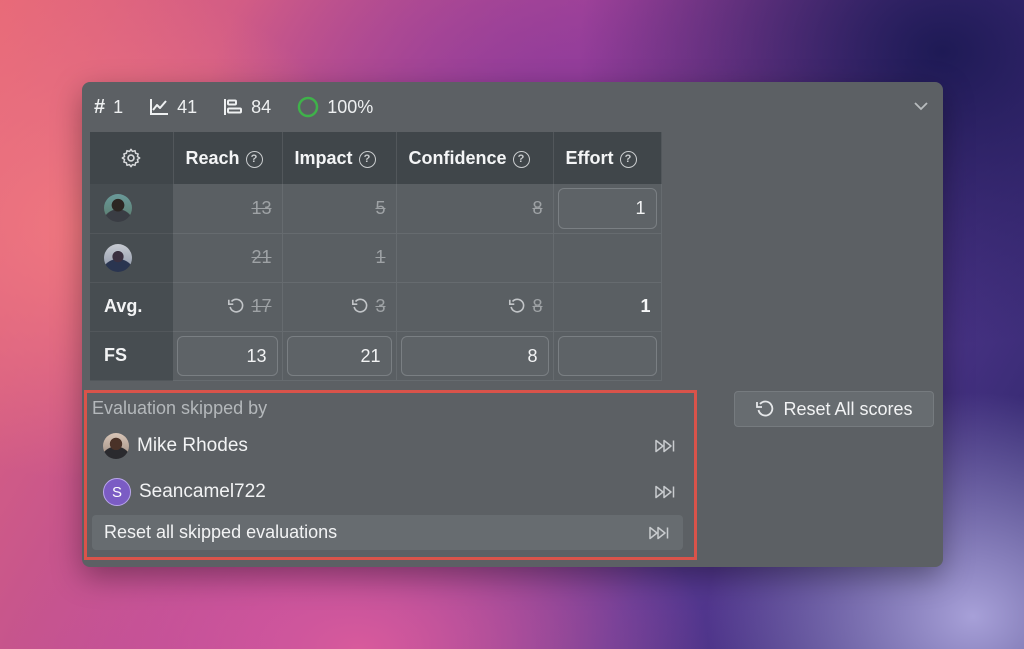 Image resolution: width=1024 pixels, height=649 pixels. I want to click on progress-ring-icon, so click(308, 107).